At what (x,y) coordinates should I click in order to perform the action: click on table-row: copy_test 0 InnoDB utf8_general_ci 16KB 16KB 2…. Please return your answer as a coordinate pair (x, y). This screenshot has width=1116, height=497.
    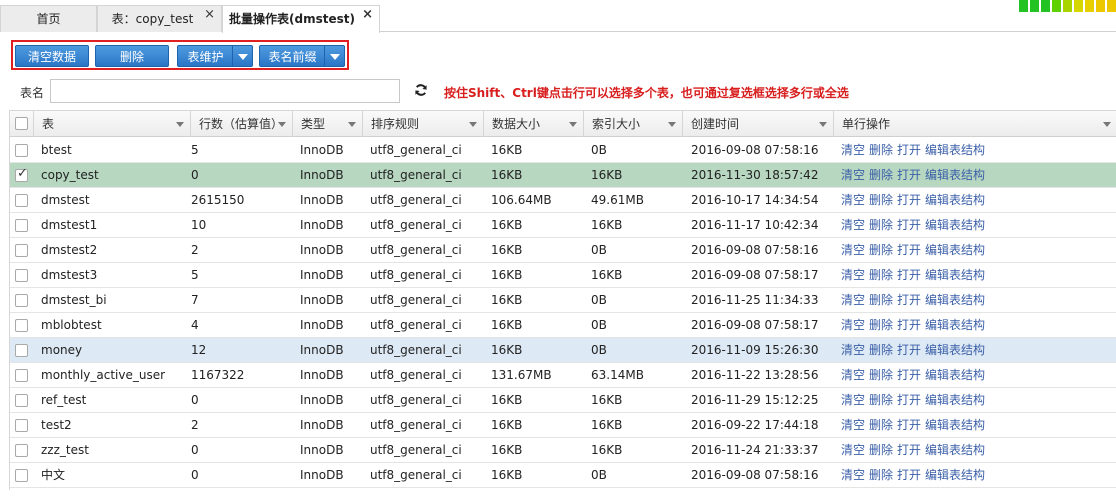
    Looking at the image, I should click on (563, 175).